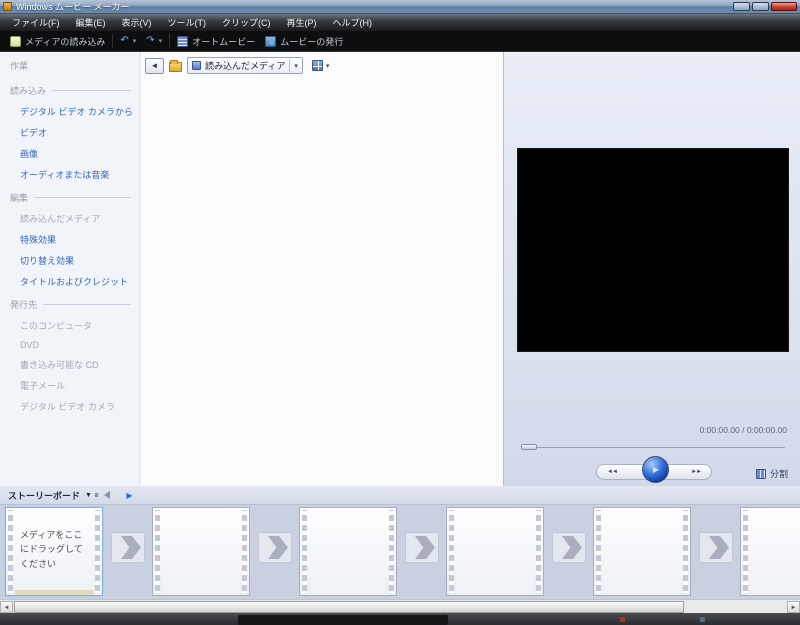 The height and width of the screenshot is (625, 800). I want to click on play-storyboard-button: ▶, so click(129, 495).